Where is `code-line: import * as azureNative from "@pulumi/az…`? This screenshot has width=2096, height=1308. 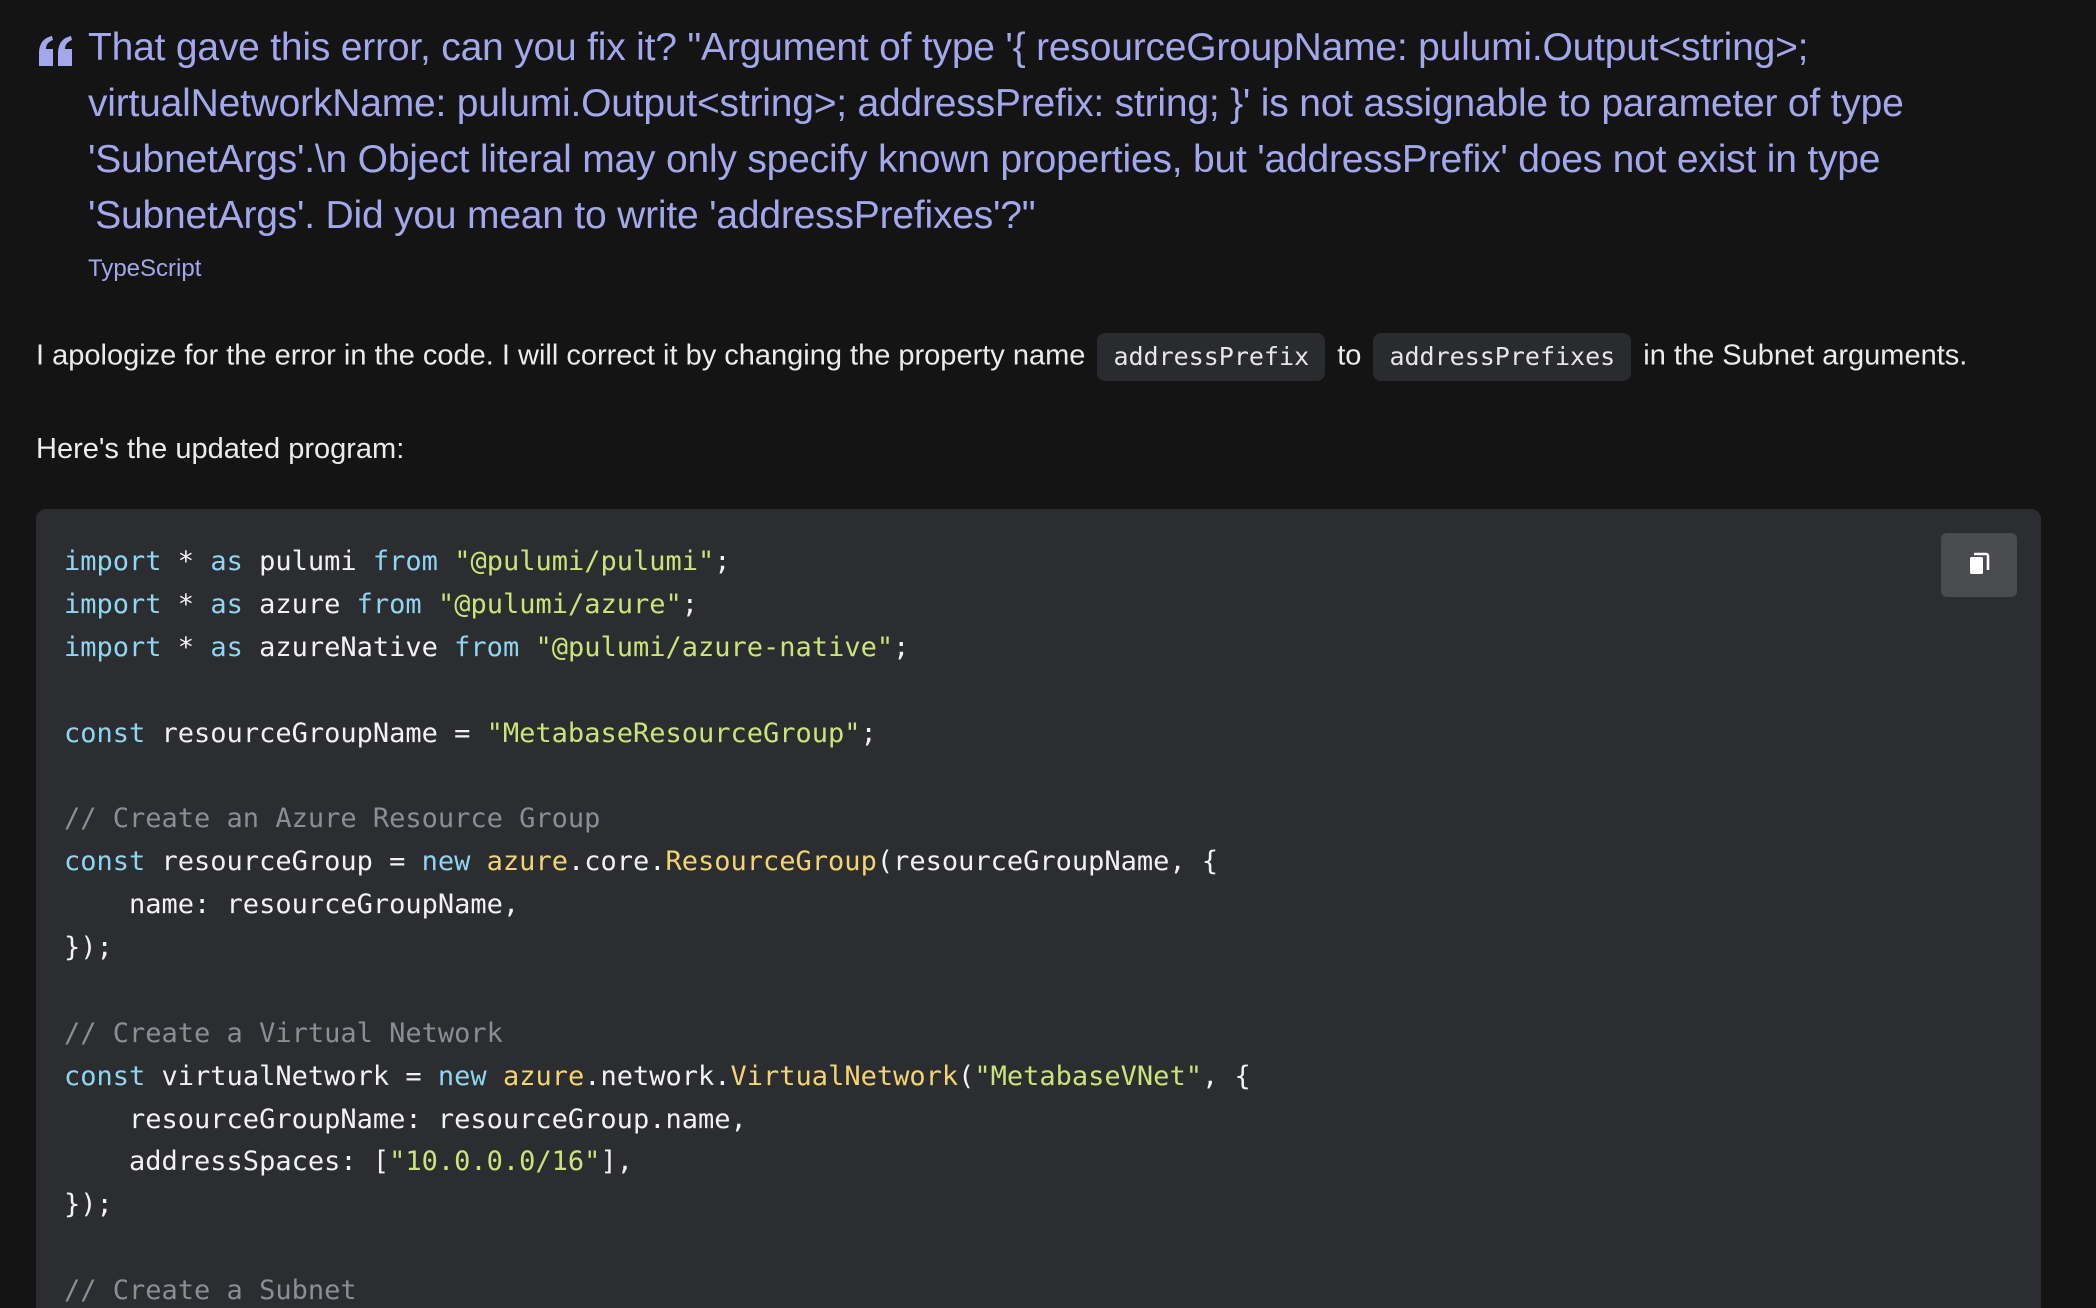 code-line: import * as azureNative from "@pulumi/az… is located at coordinates (657, 648).